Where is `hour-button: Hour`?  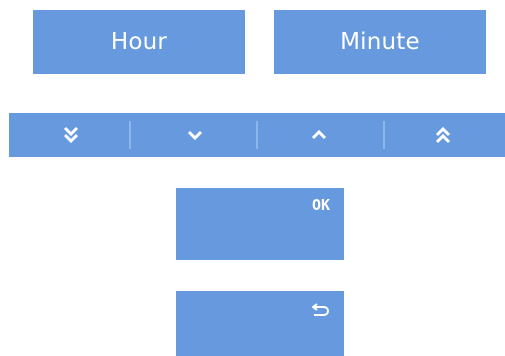 hour-button: Hour is located at coordinates (139, 42).